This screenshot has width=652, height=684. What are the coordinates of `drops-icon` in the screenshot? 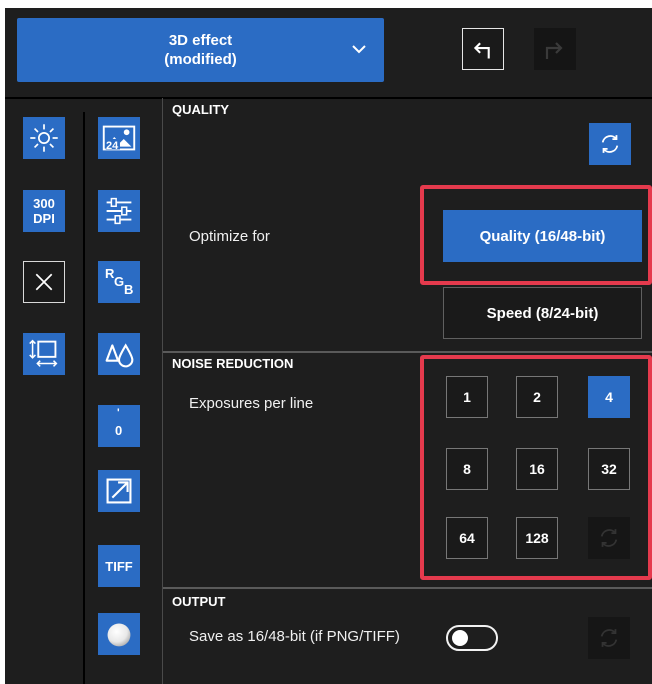 It's located at (119, 355).